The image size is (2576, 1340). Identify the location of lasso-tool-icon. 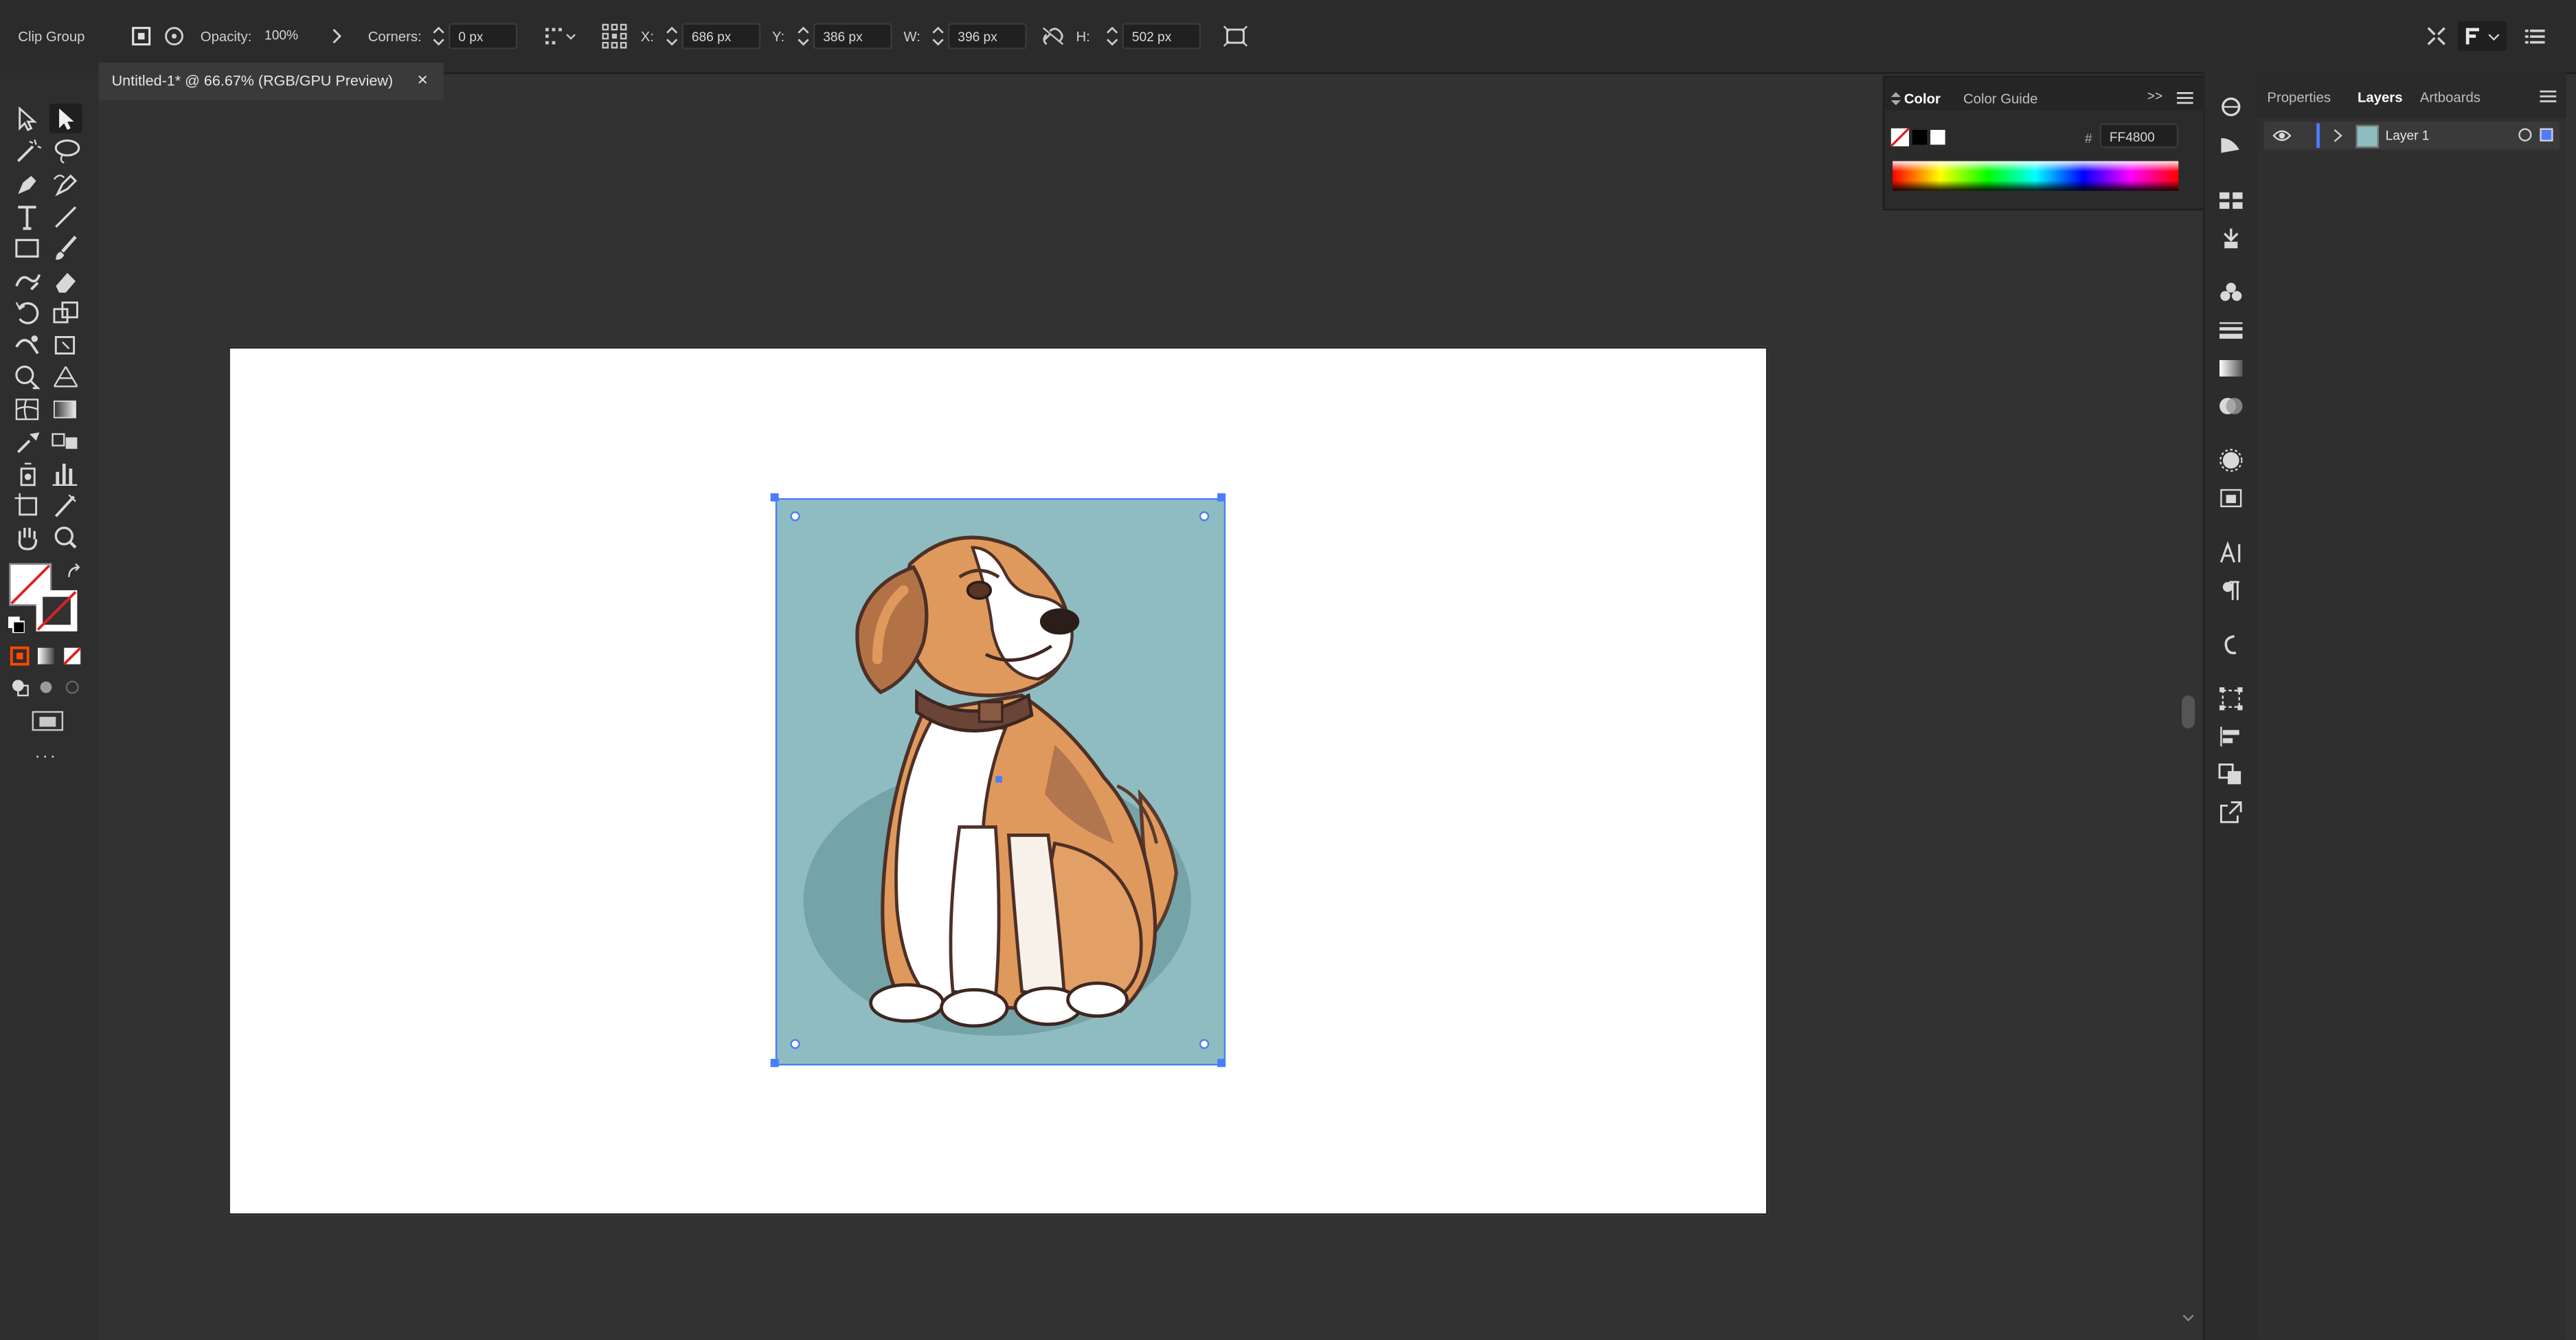
(65, 151).